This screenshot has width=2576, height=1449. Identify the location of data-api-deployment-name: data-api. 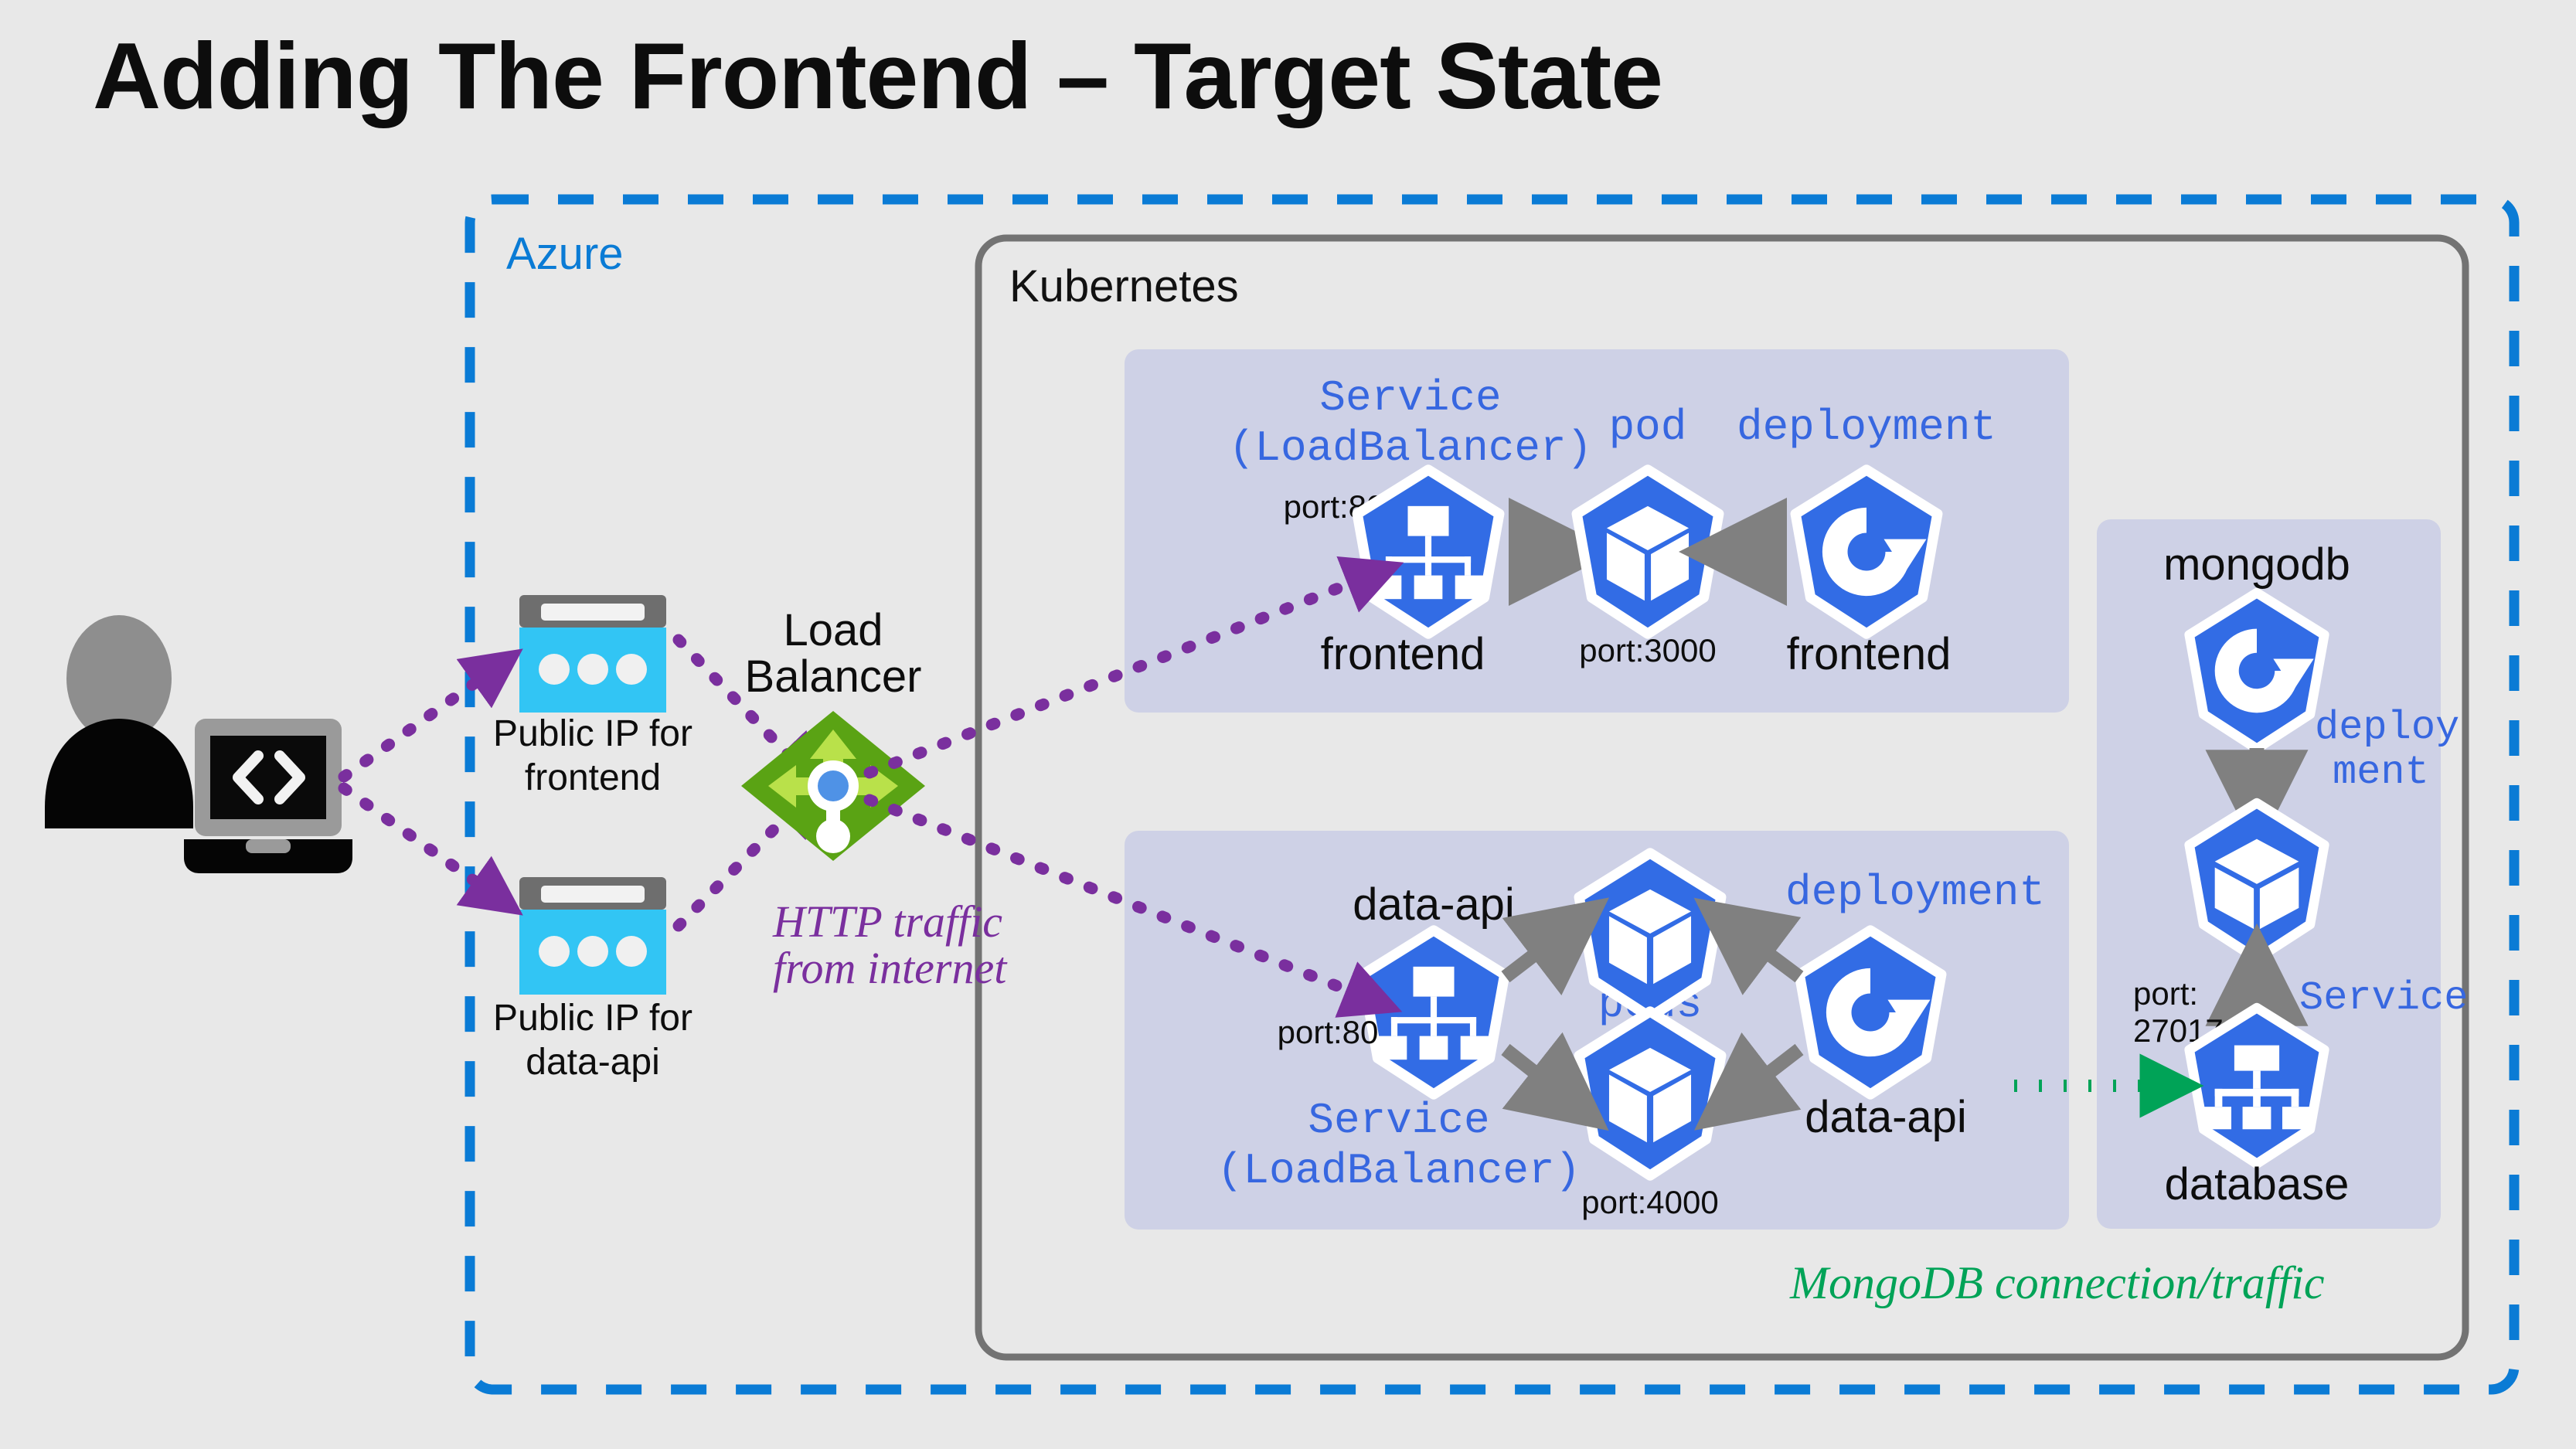
(1886, 1117).